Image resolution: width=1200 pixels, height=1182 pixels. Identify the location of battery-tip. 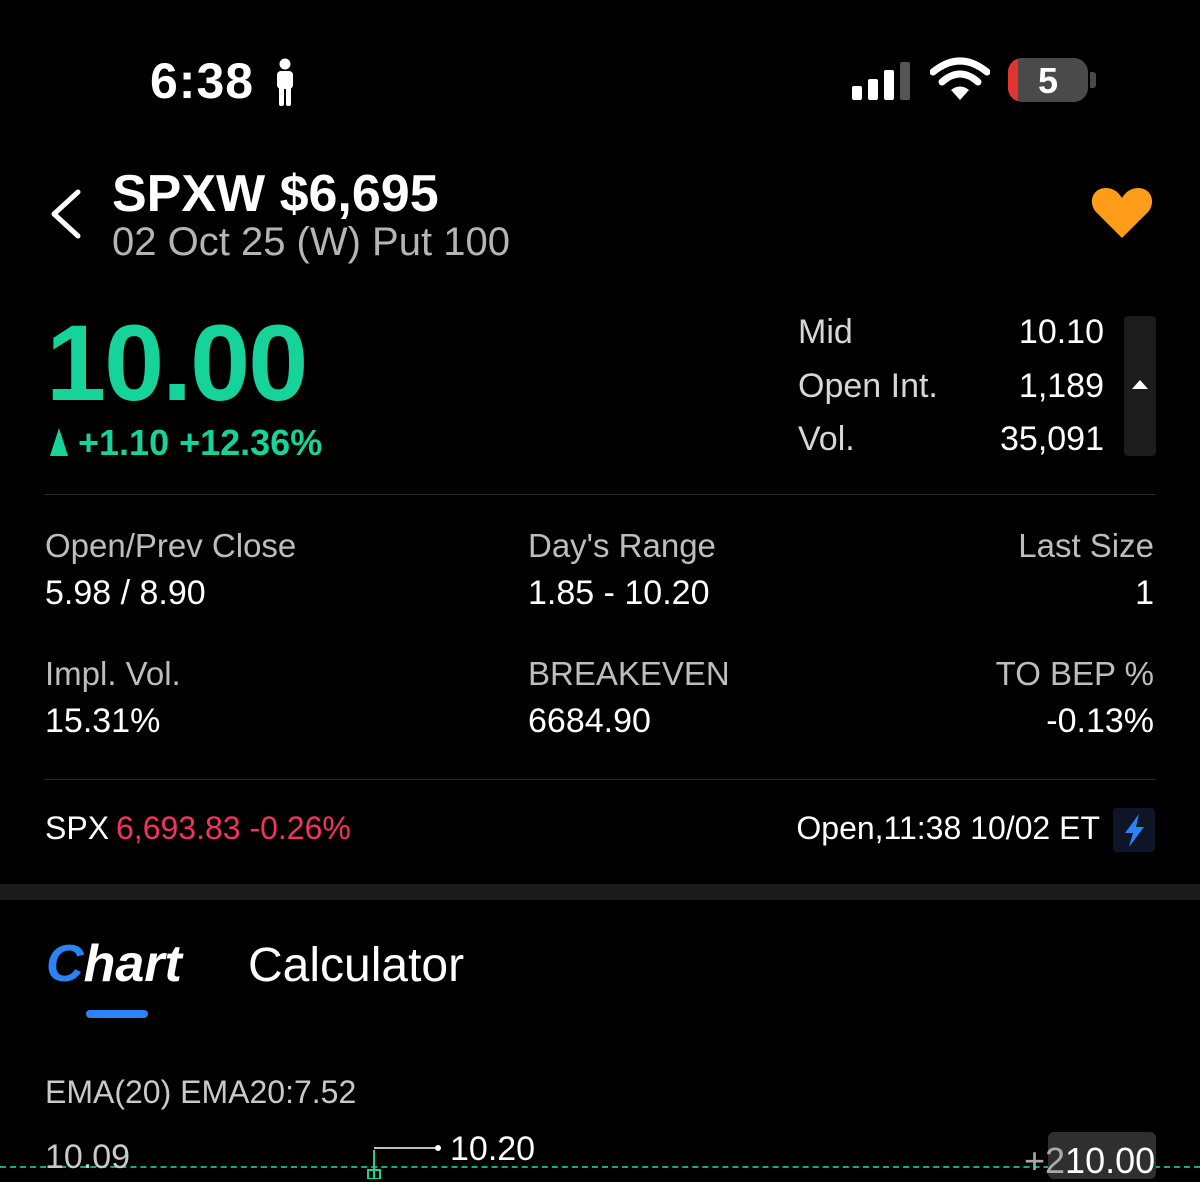
(1093, 80).